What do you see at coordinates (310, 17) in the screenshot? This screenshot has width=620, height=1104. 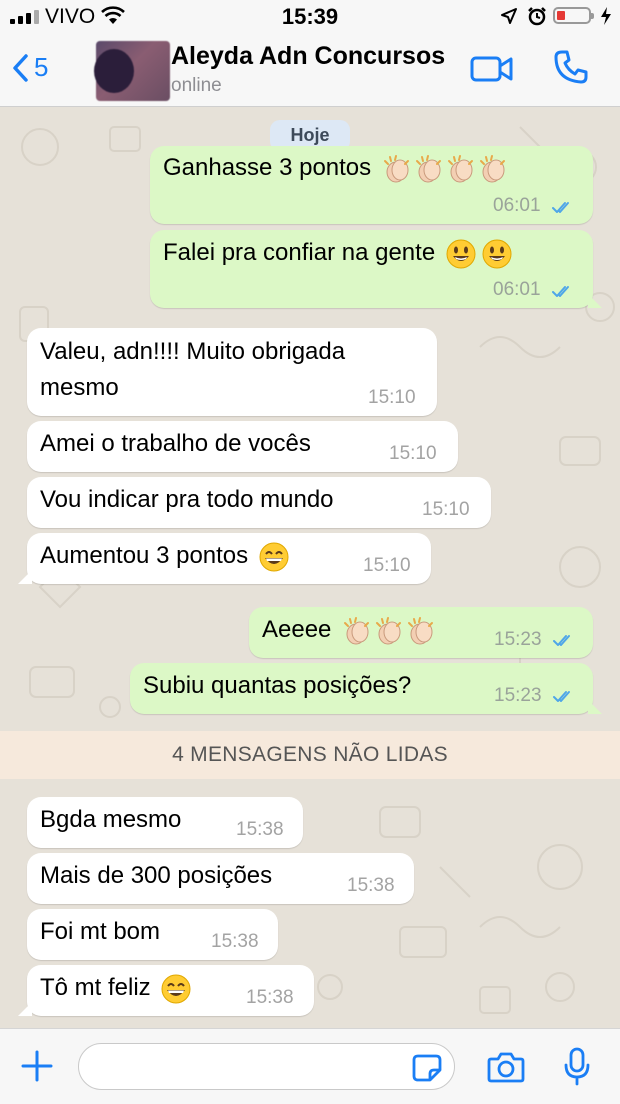 I see `status-bar: VIVO 15:39` at bounding box center [310, 17].